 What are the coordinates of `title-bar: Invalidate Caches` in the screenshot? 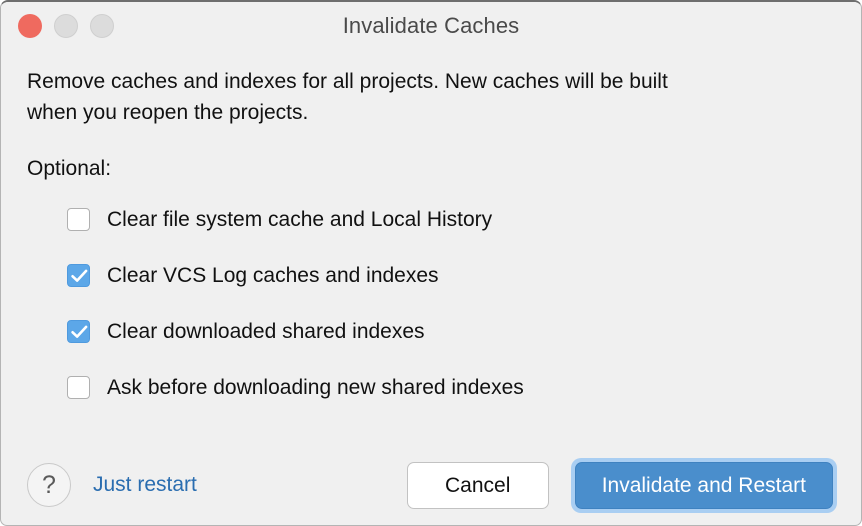 It's located at (431, 26).